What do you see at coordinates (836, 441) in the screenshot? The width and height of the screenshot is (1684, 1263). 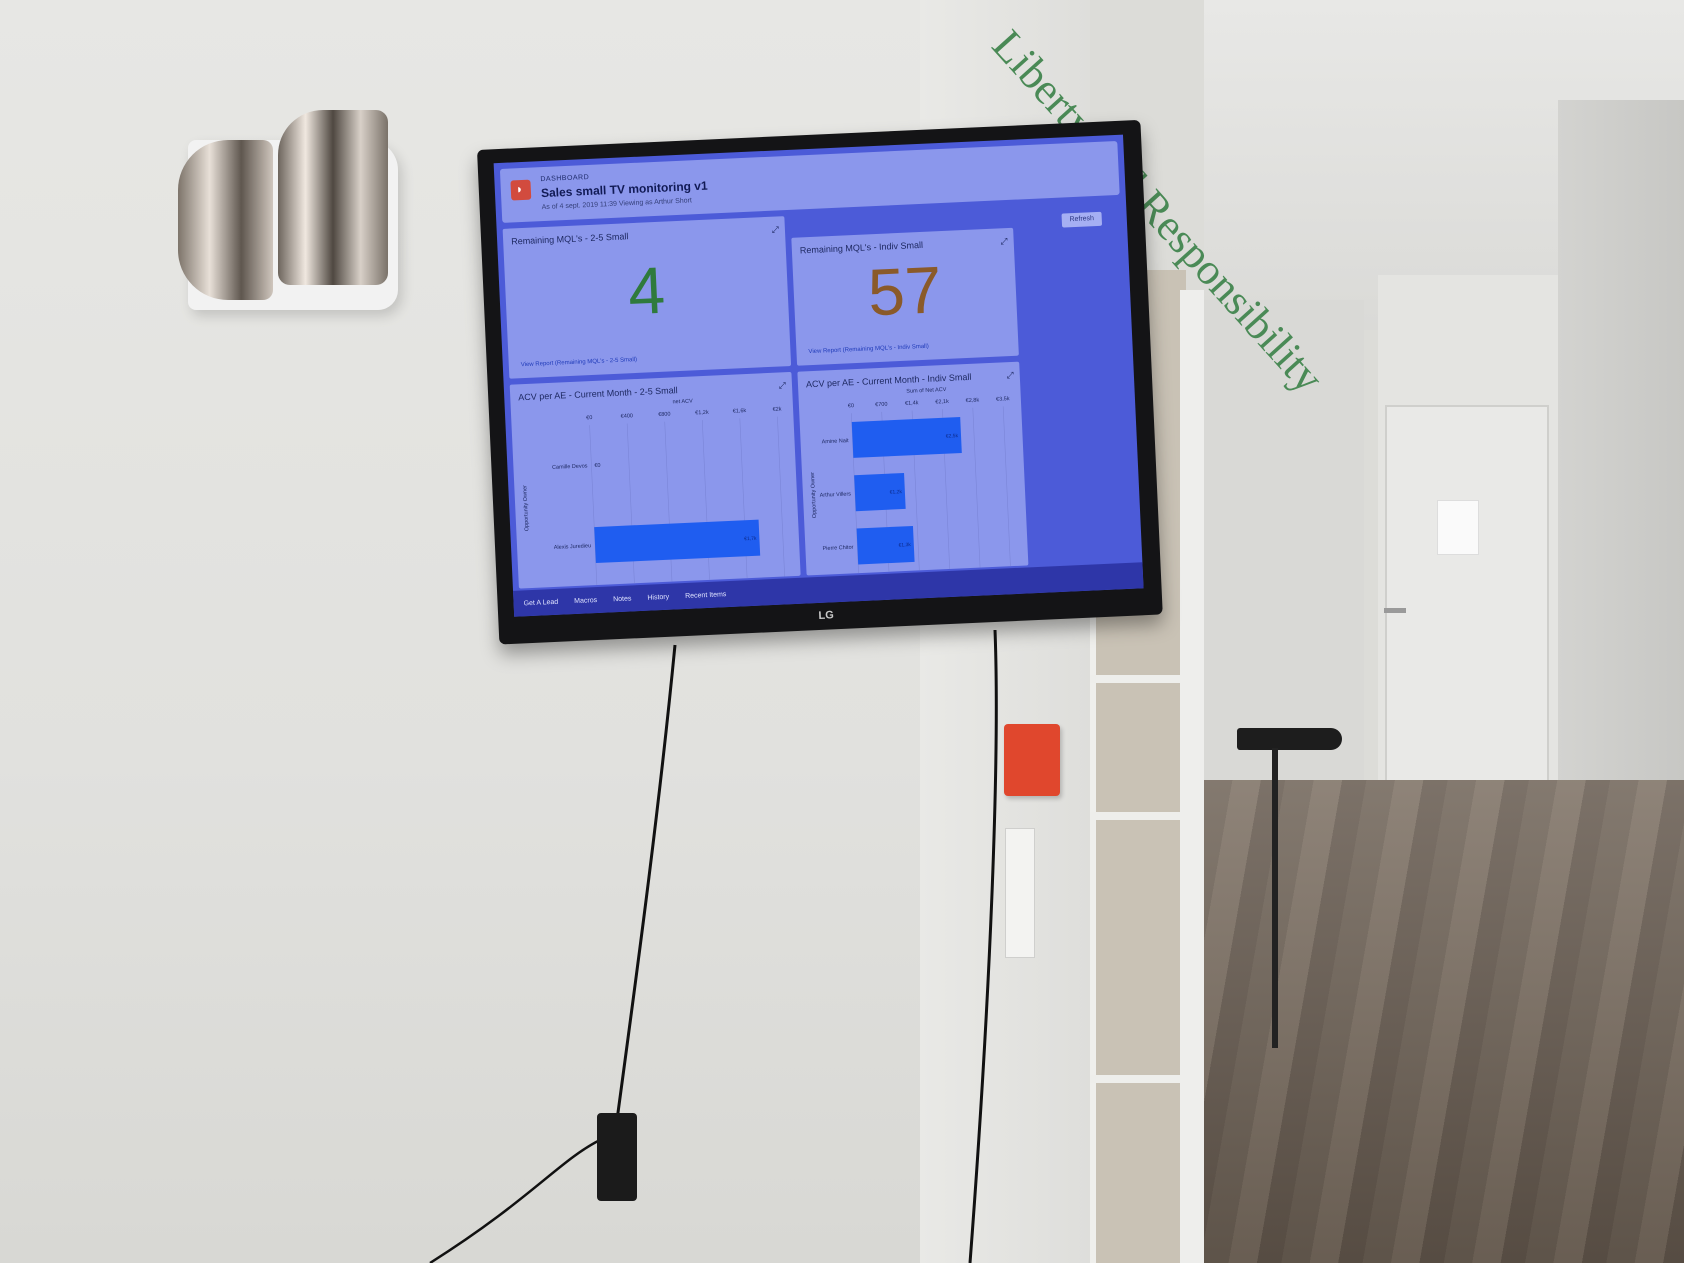 I see `y-tick-label: Amine Nait` at bounding box center [836, 441].